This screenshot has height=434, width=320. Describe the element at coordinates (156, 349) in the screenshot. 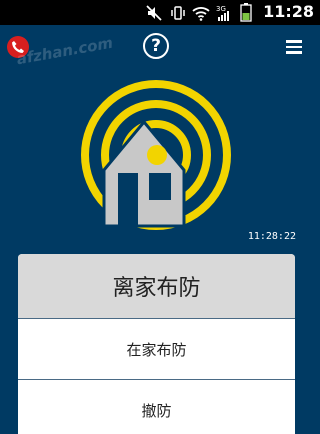

I see `arm-home-button: 在家布防` at that location.